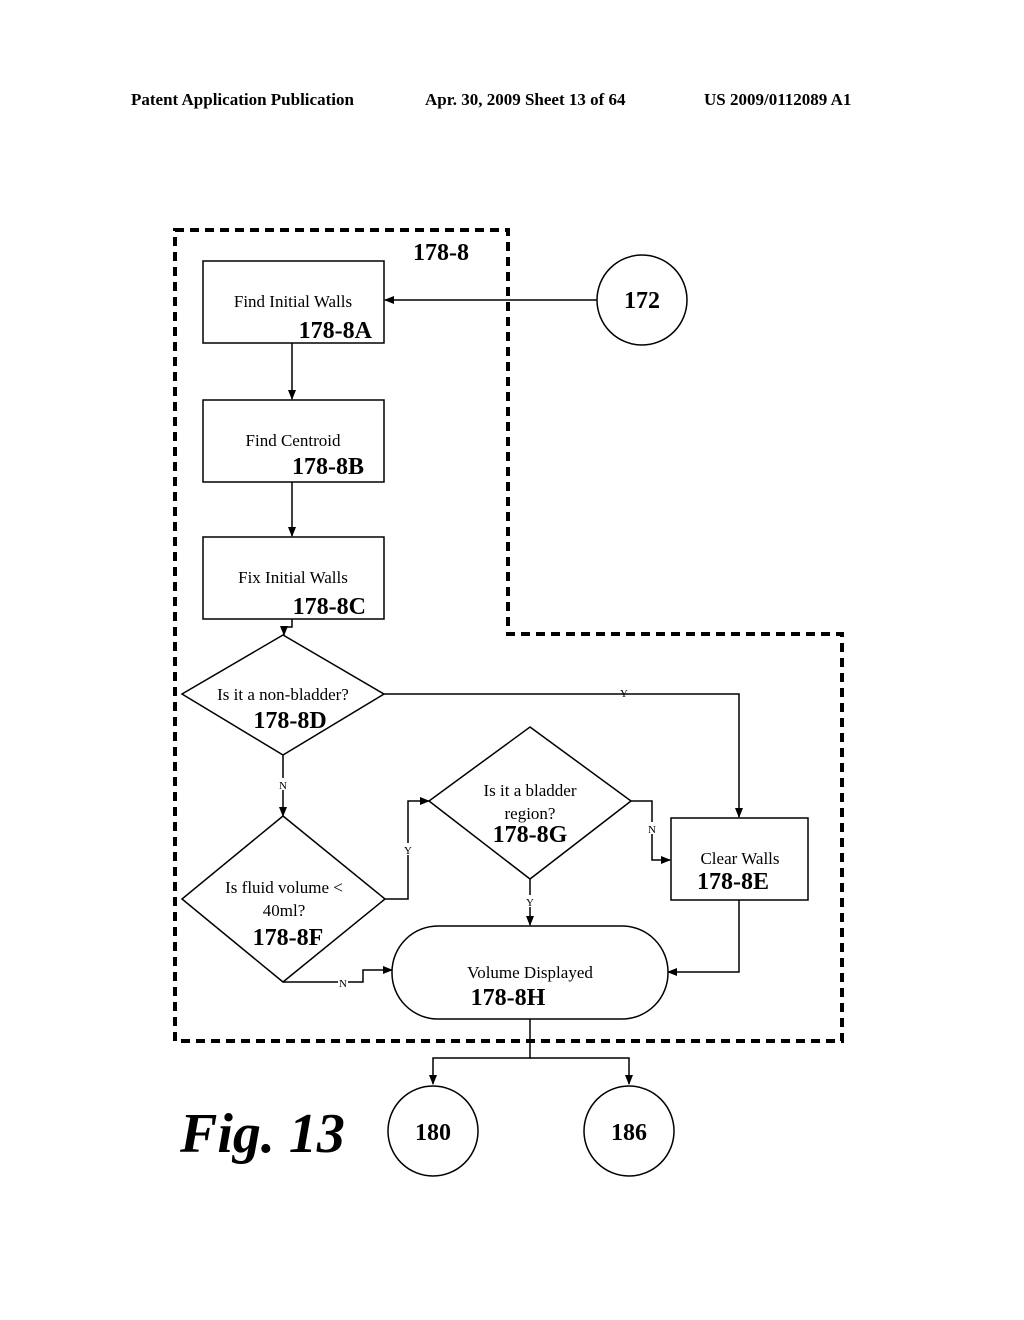  I want to click on connector-186: 186, so click(629, 1131).